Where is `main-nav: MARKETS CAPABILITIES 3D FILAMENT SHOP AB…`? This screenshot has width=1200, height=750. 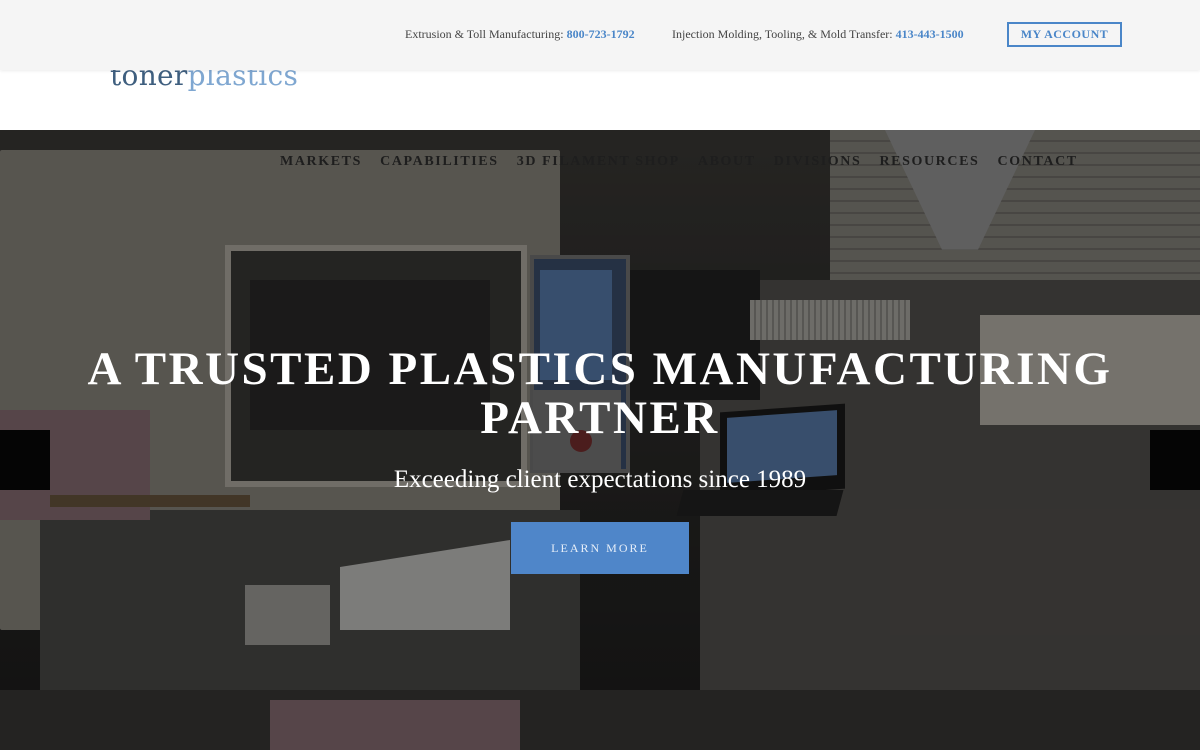
main-nav: MARKETS CAPABILITIES 3D FILAMENT SHOP AB… is located at coordinates (685, 162).